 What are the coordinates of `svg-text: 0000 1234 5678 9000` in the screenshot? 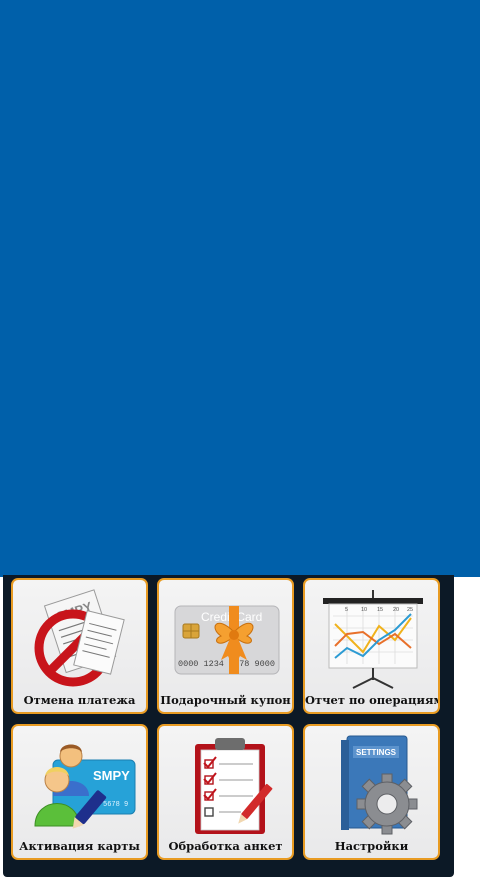 It's located at (226, 664).